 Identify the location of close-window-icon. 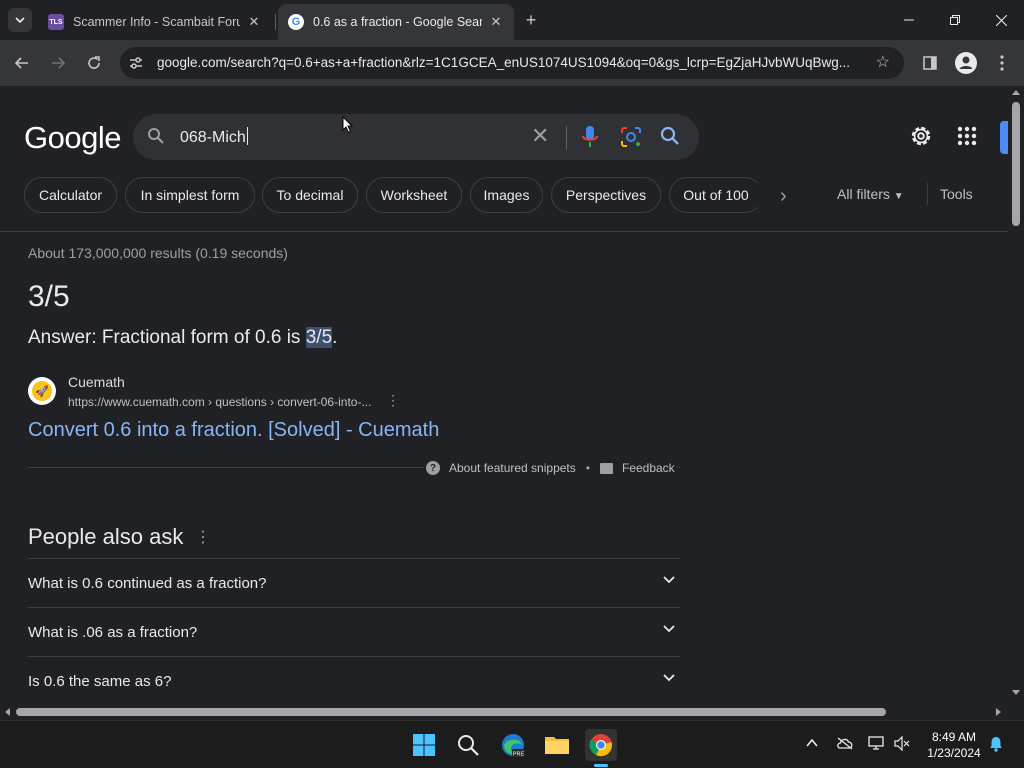
(1001, 20).